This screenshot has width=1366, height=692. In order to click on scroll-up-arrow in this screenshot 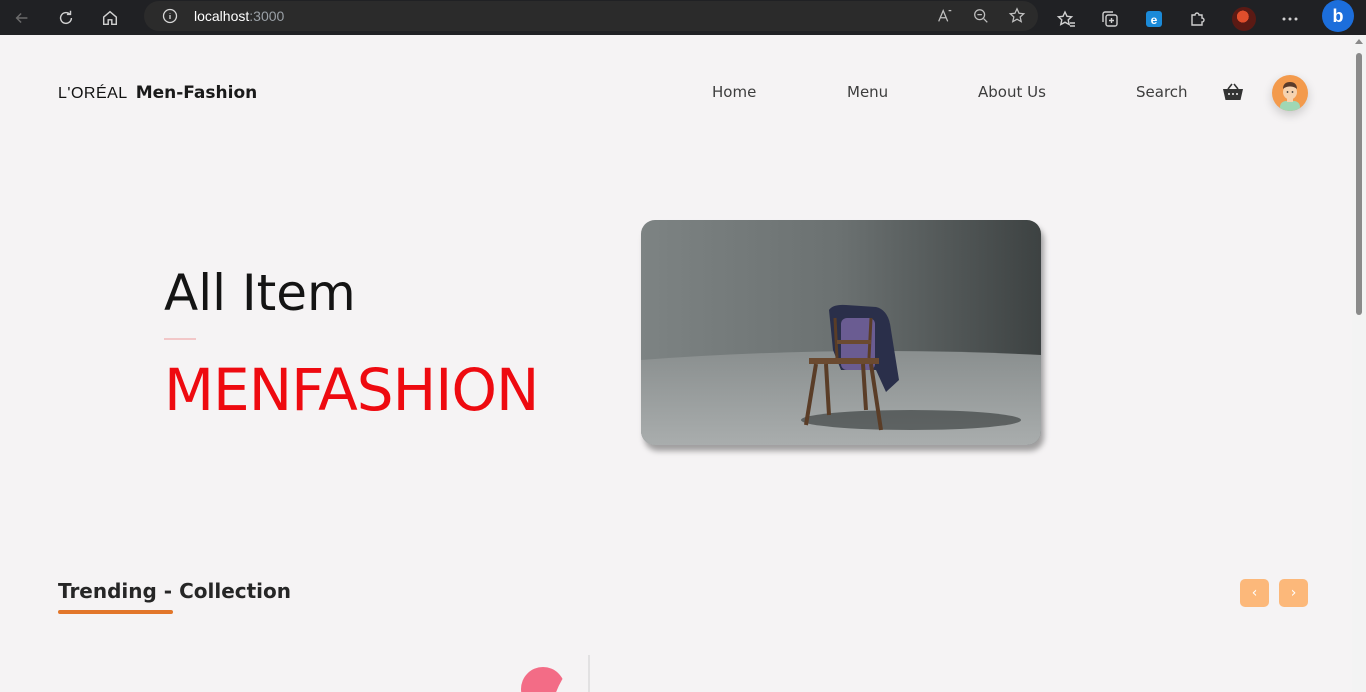, I will do `click(1359, 41)`.